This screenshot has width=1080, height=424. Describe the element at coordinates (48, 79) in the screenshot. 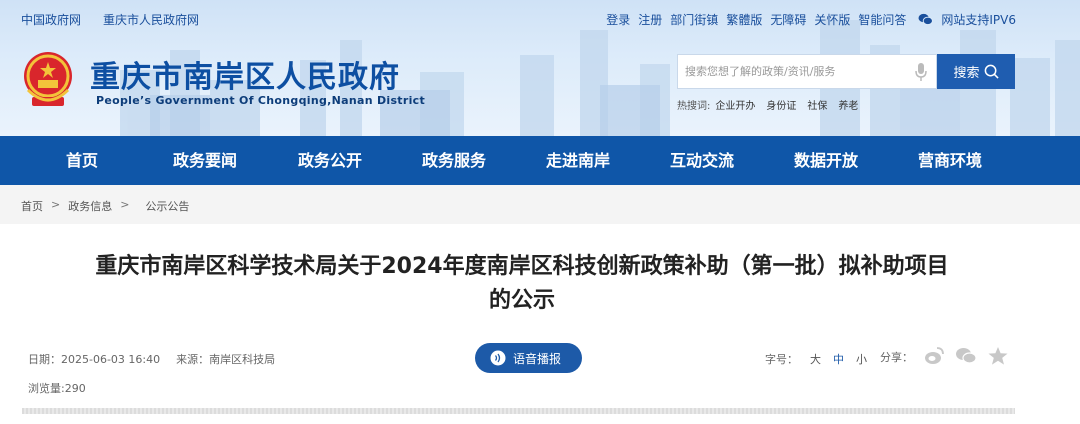

I see `national-emblem-logo` at that location.